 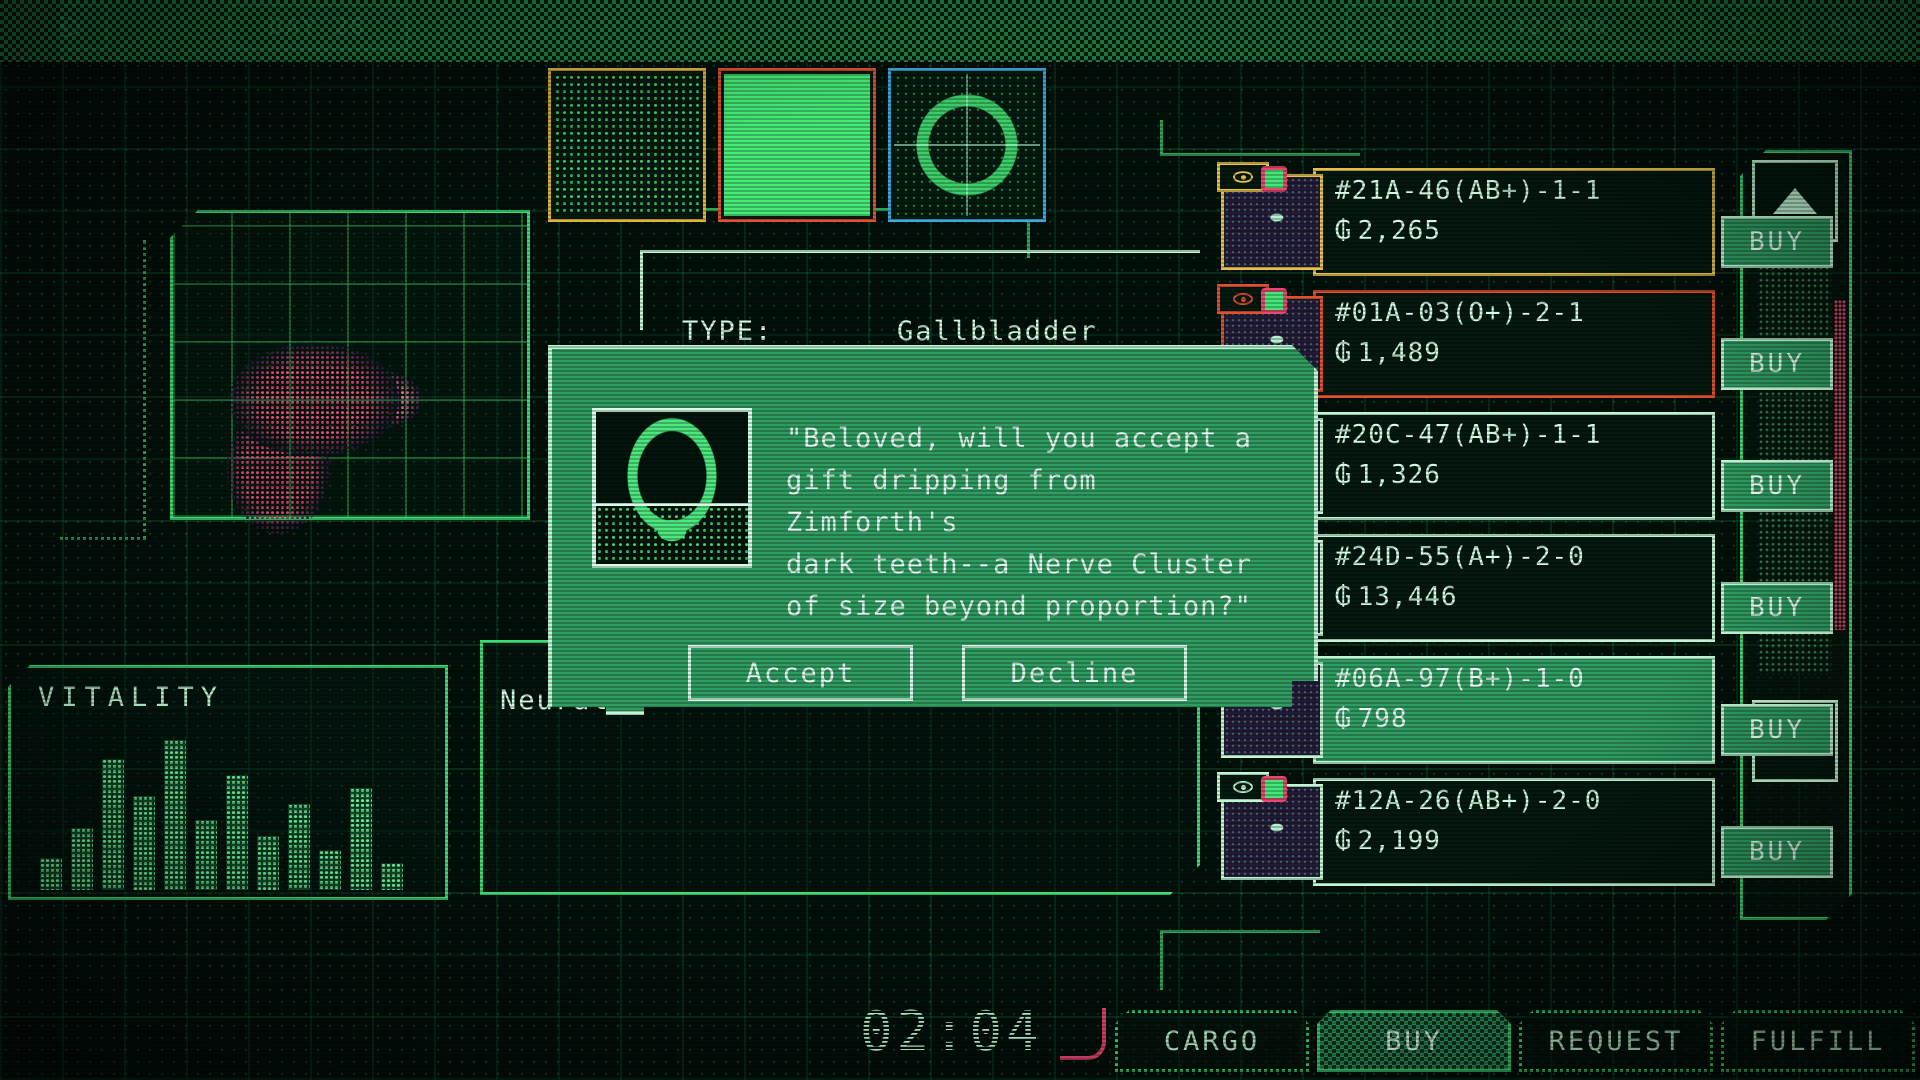 What do you see at coordinates (318, 27) in the screenshot?
I see `day-counter: DAY 26` at bounding box center [318, 27].